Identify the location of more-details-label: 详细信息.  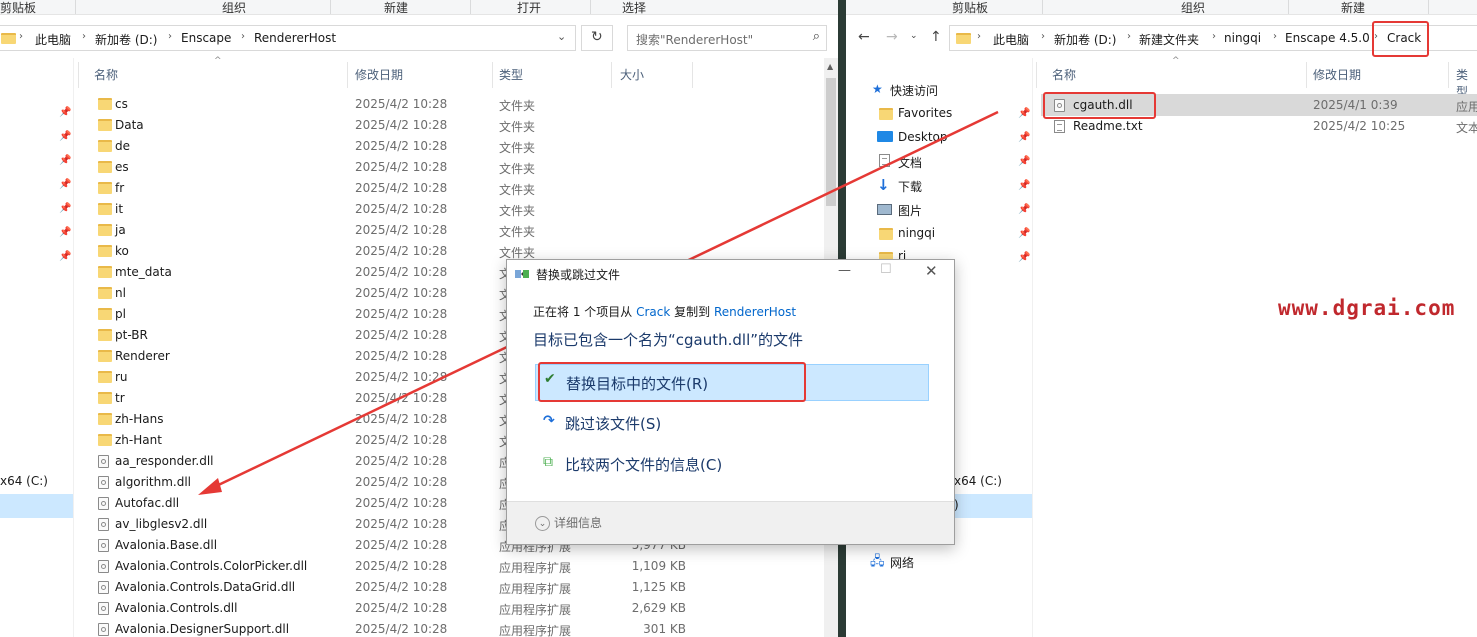
(578, 523).